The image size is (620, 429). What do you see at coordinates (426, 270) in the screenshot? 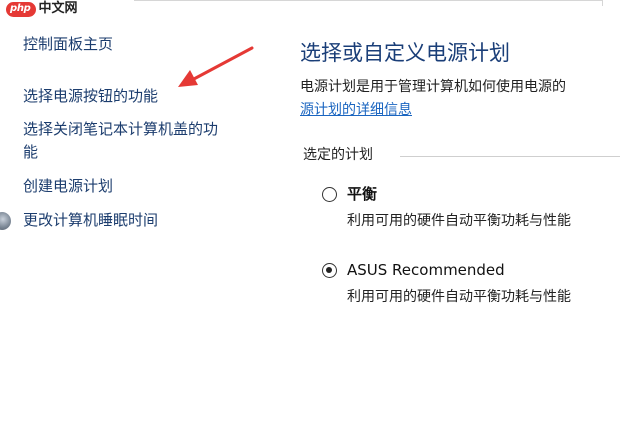
I see `plan-asus-recommended-name: ASUS Recommended` at bounding box center [426, 270].